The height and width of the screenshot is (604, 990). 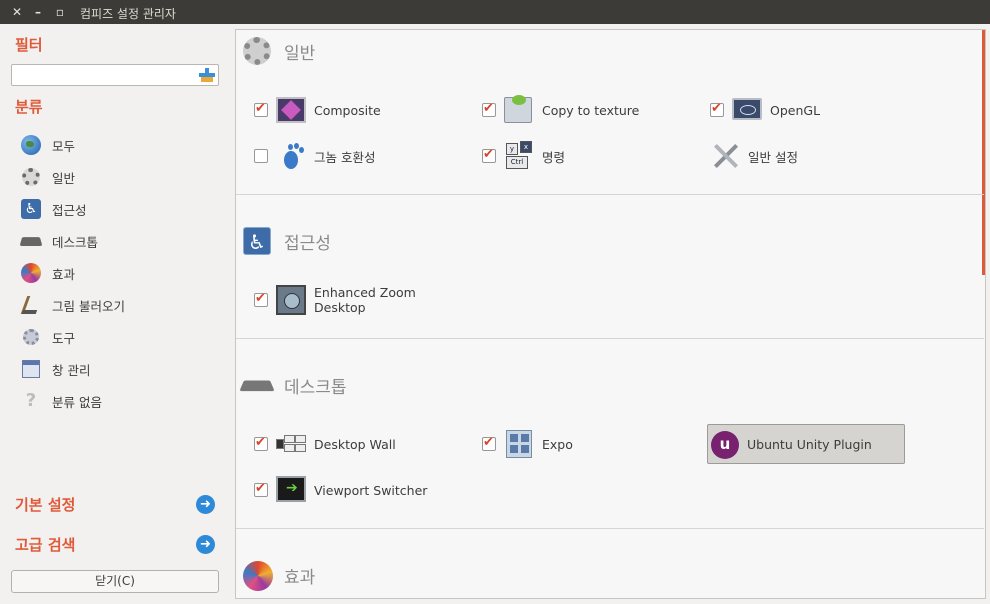 What do you see at coordinates (60, 12) in the screenshot?
I see `maximize-window-icon: ▫` at bounding box center [60, 12].